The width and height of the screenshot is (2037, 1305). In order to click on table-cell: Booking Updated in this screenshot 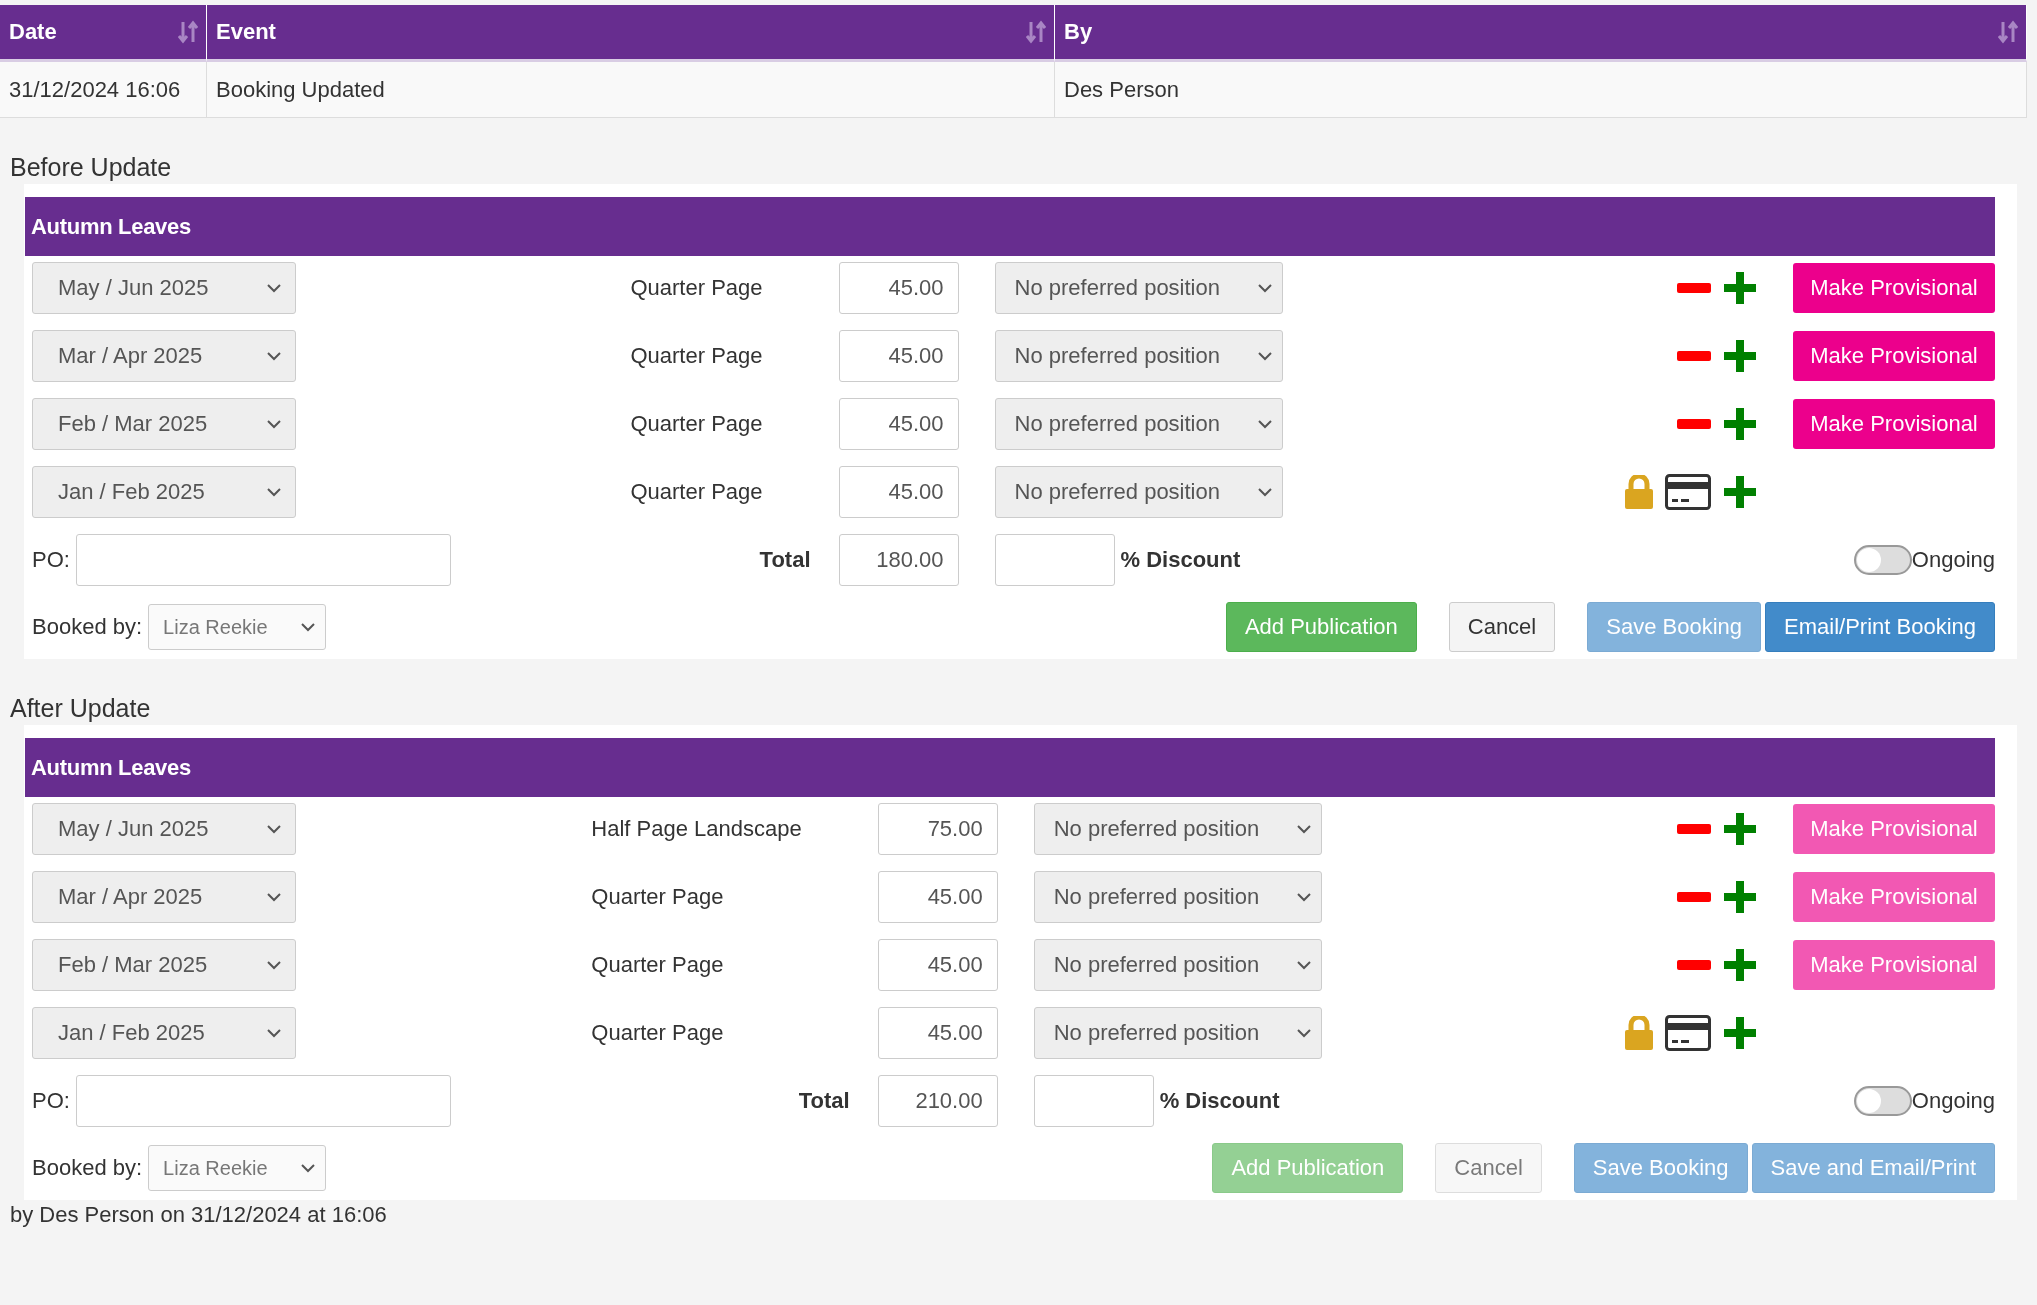, I will do `click(631, 90)`.